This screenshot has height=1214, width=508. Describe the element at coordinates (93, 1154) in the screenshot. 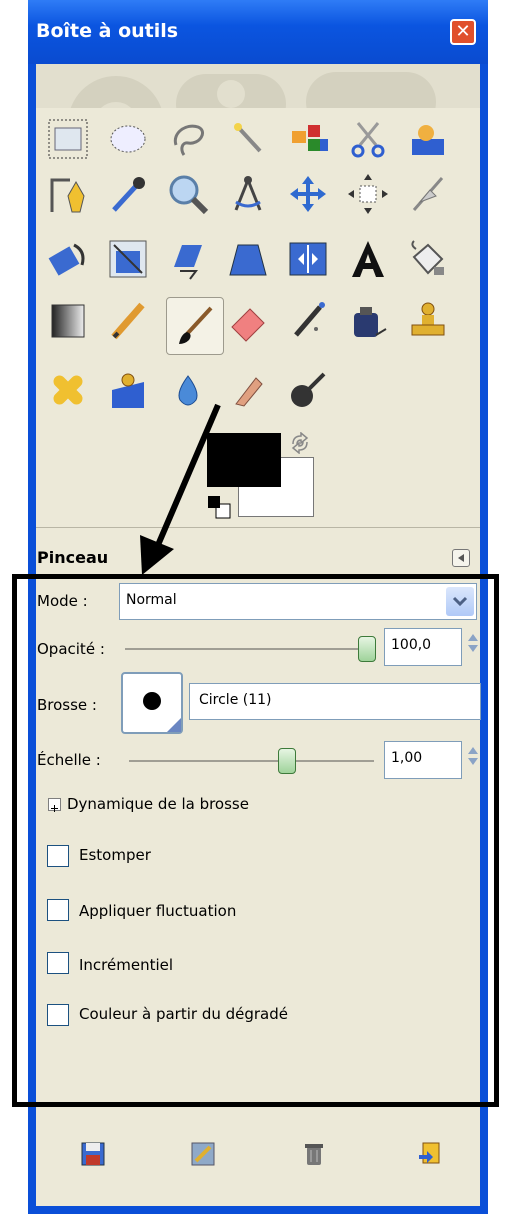

I see `save-options-icon` at that location.